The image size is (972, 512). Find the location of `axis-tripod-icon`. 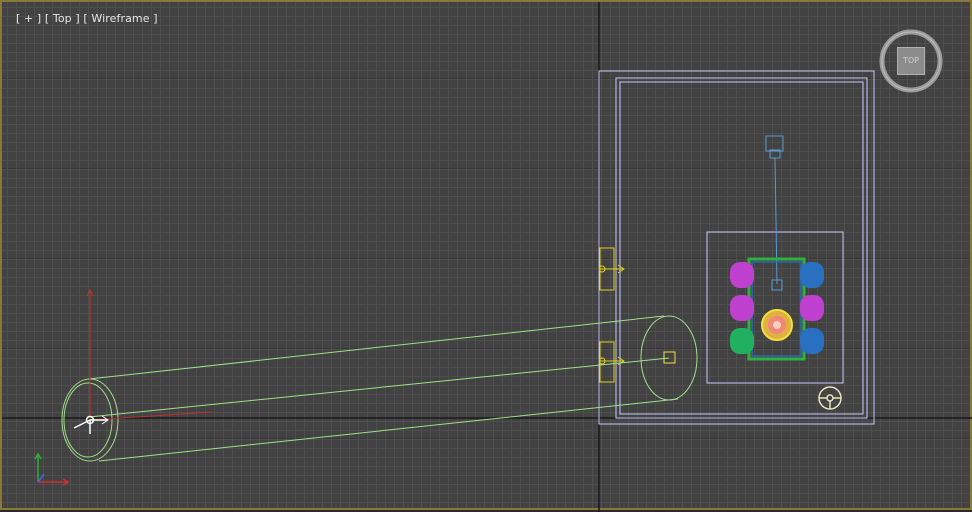

axis-tripod-icon is located at coordinates (52, 469).